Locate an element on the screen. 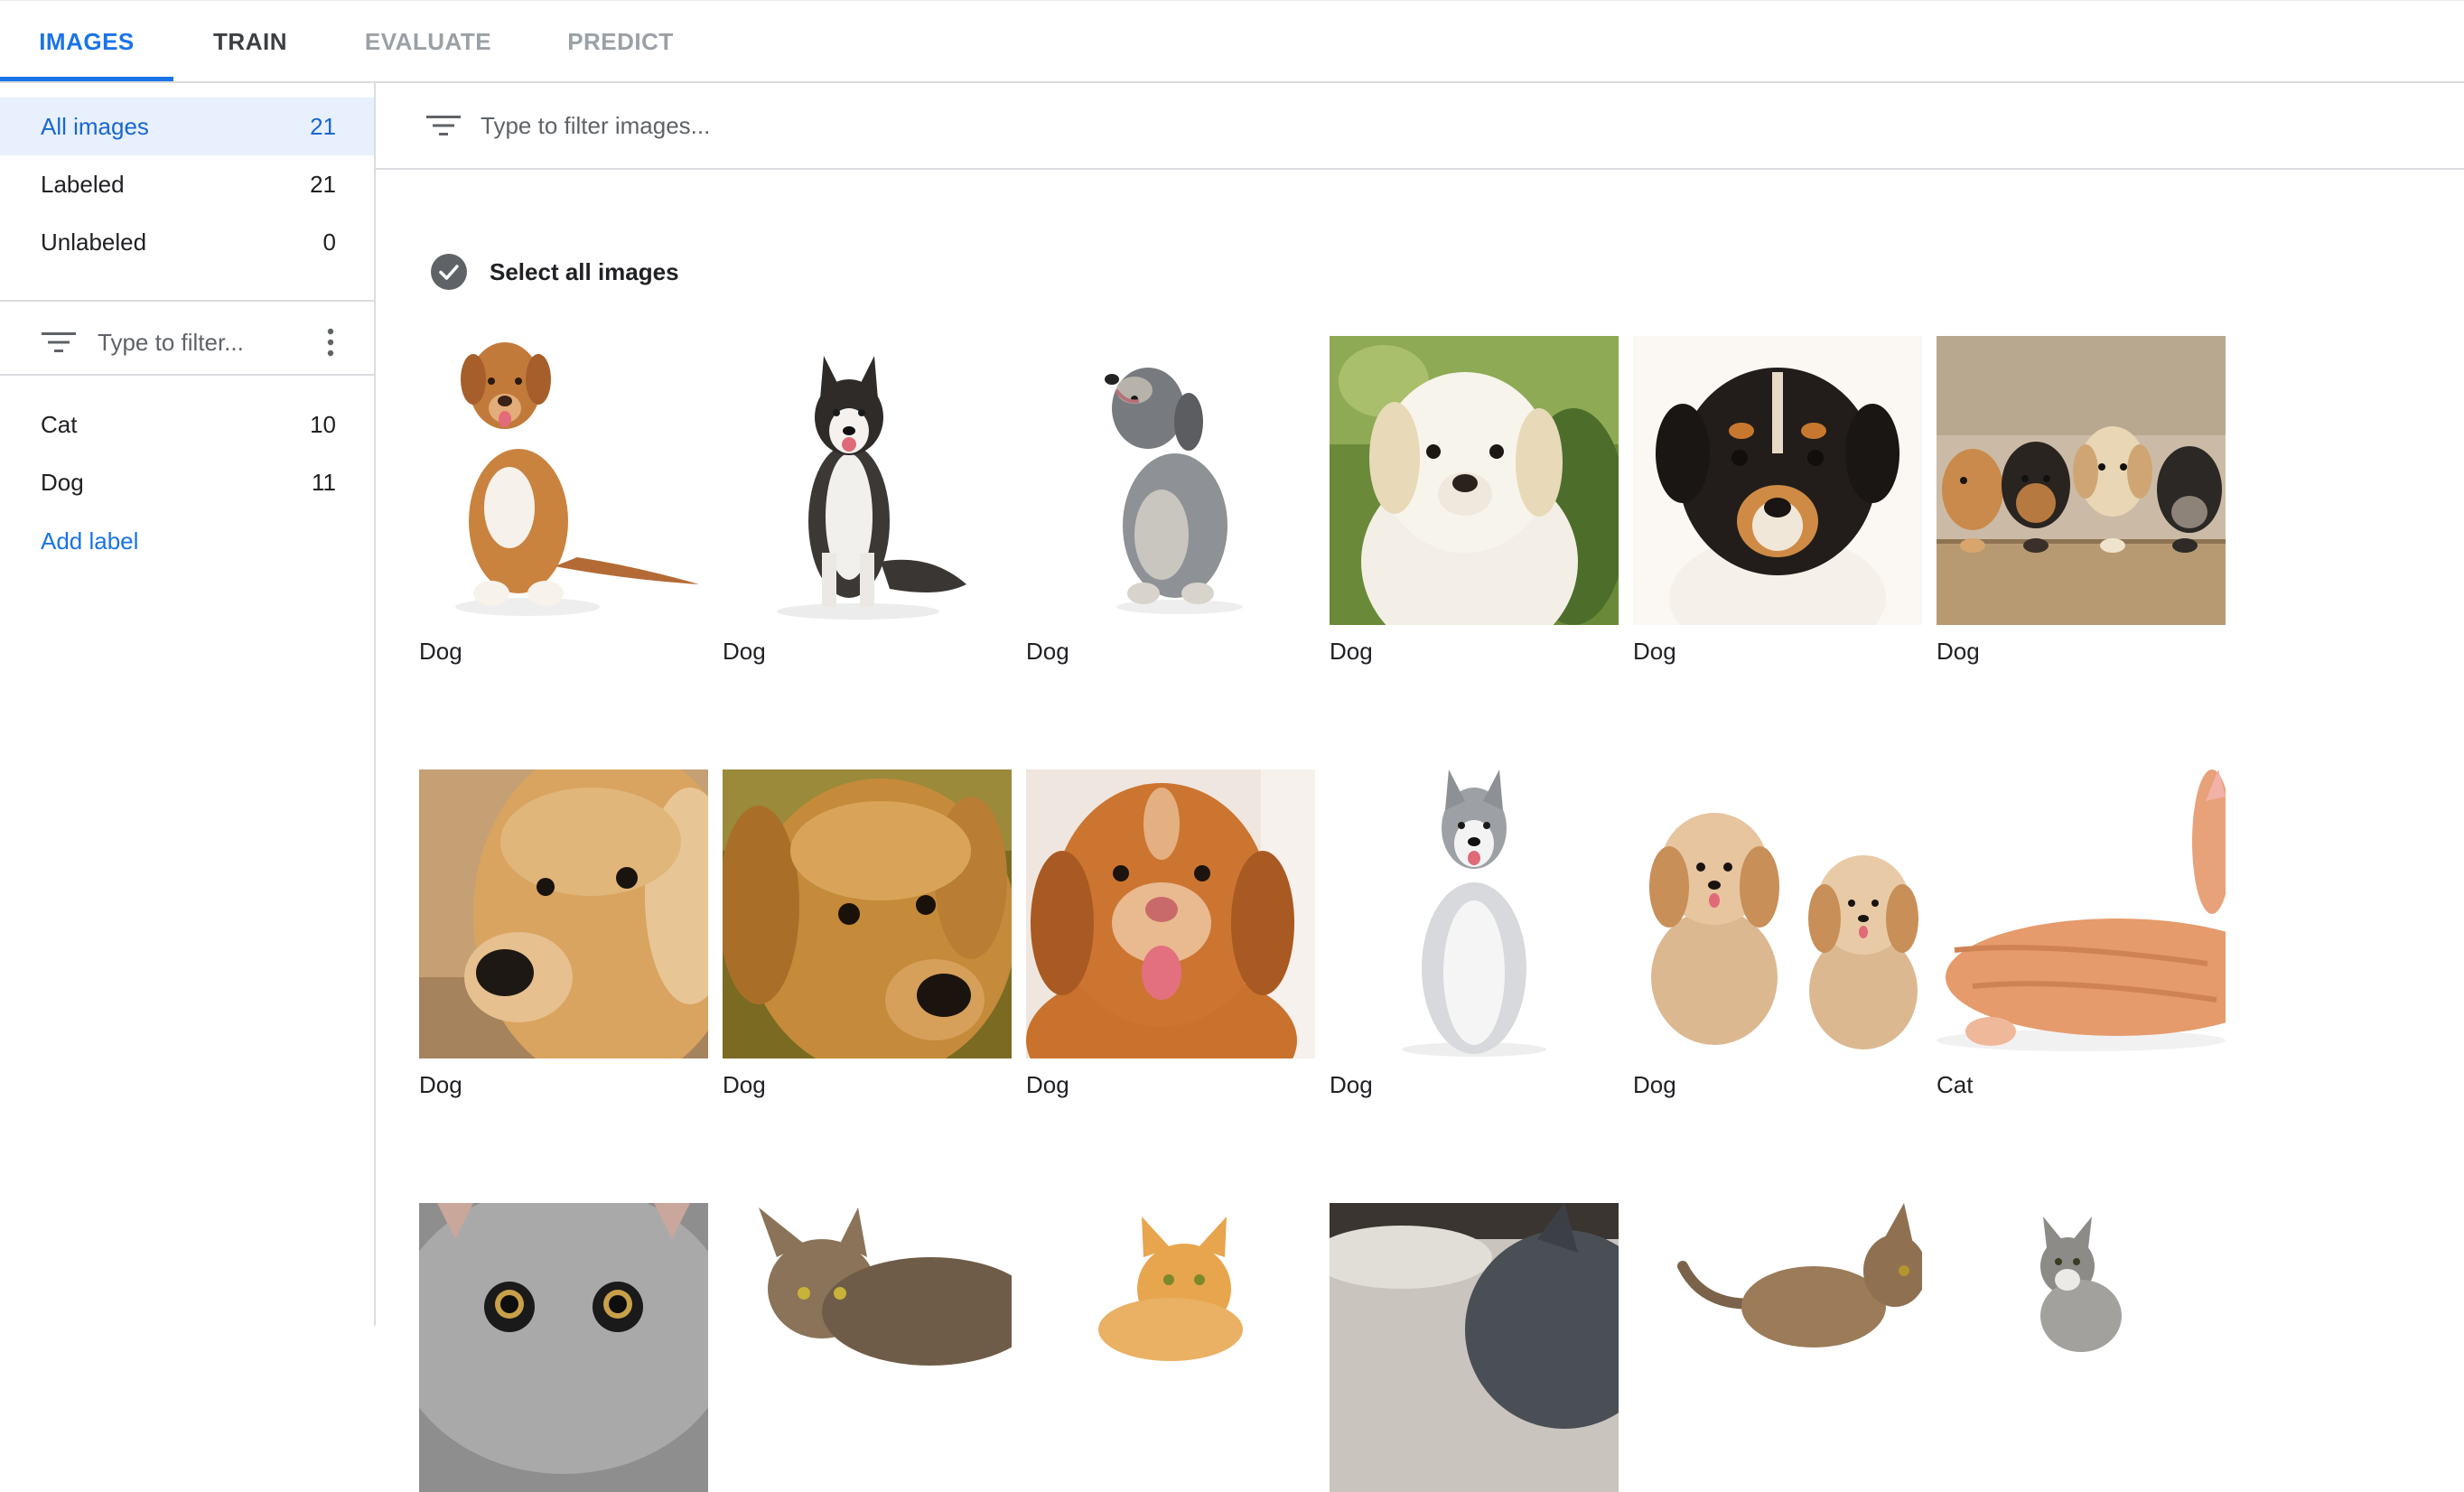  tab-train: TRAIN is located at coordinates (250, 41).